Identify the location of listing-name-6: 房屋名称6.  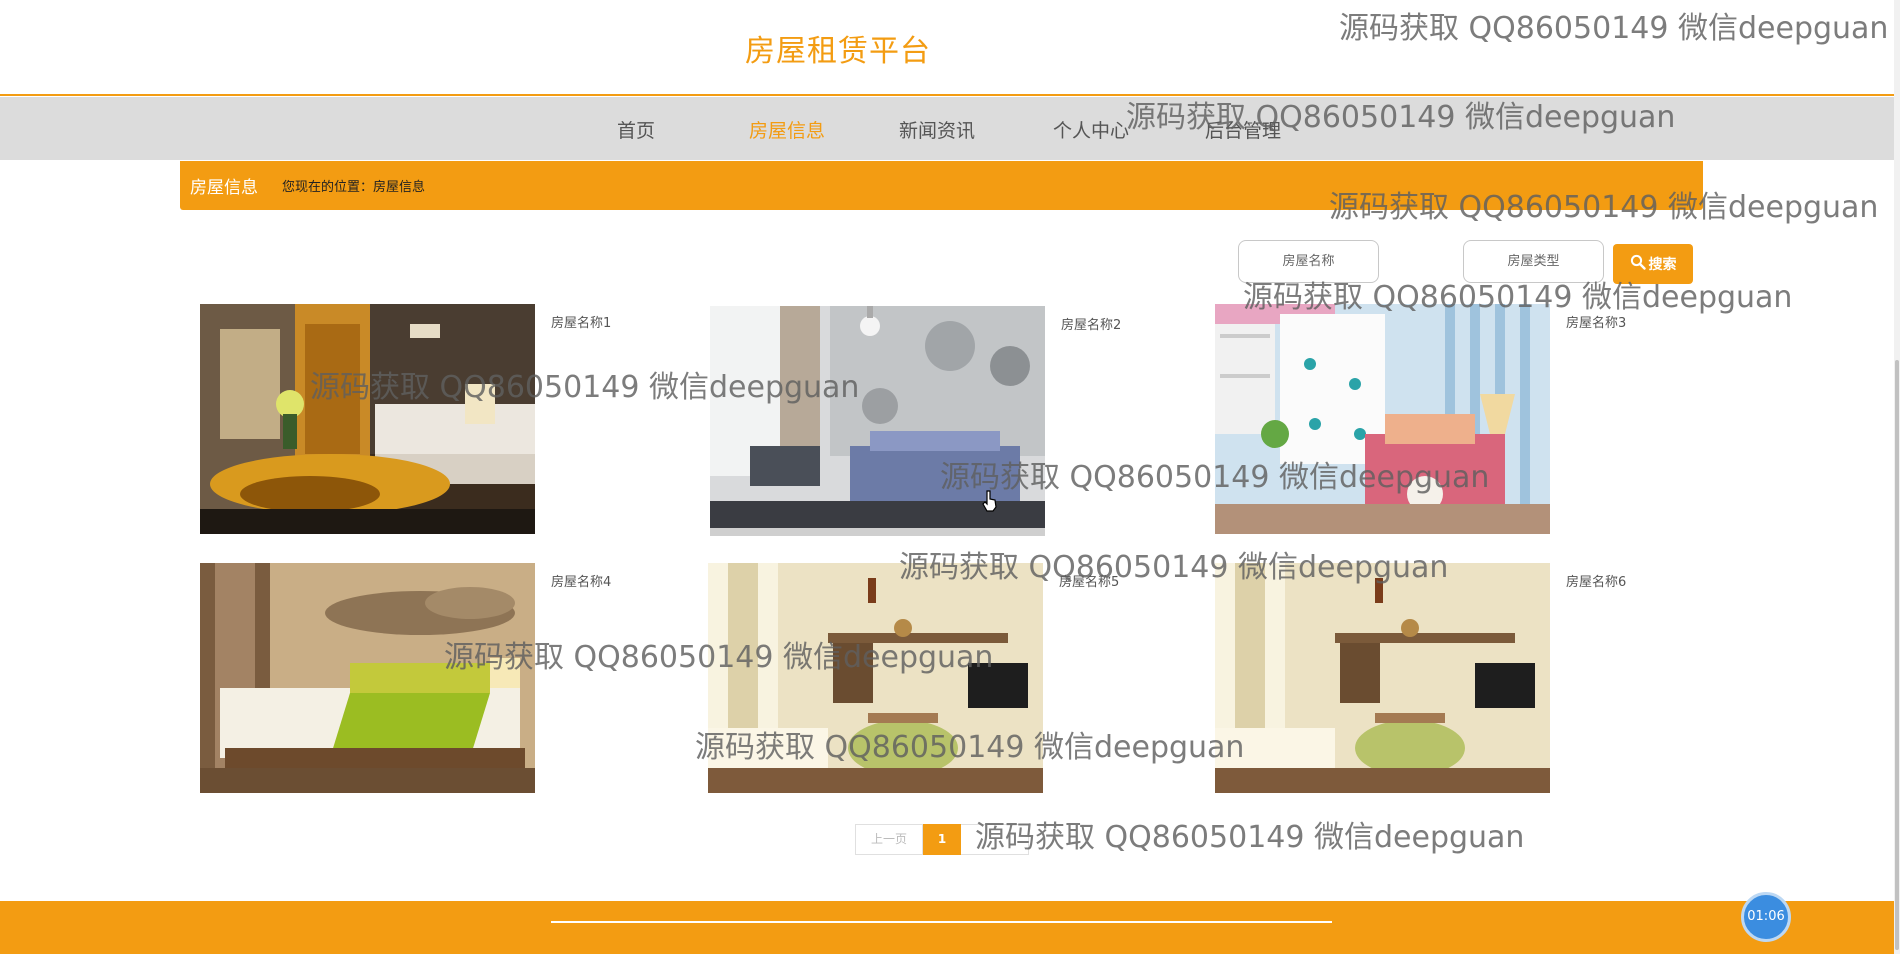
(1596, 580).